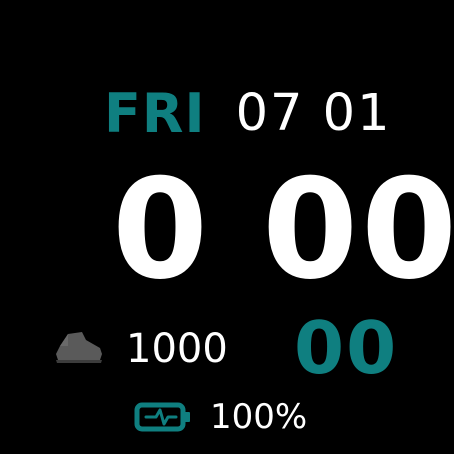 The height and width of the screenshot is (454, 454). I want to click on date: 07 01, so click(313, 113).